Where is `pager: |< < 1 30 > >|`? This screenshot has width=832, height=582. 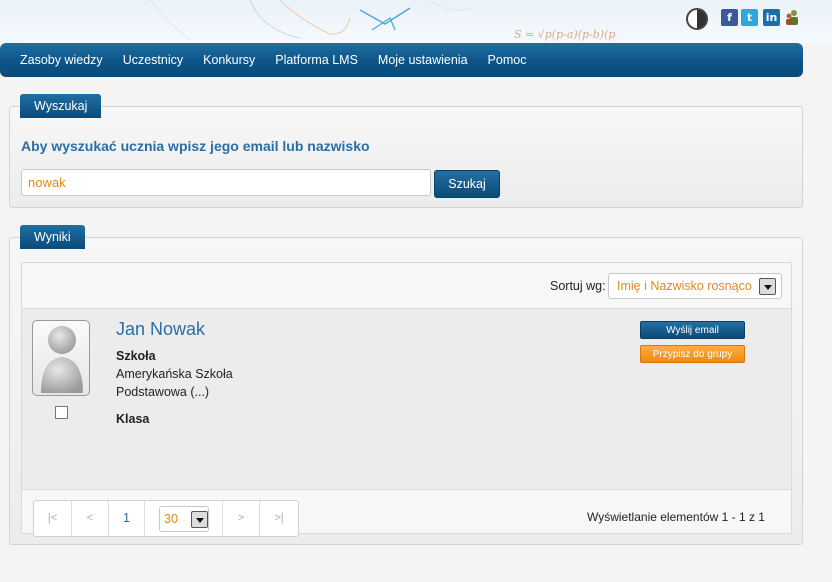
pager: |< < 1 30 > >| is located at coordinates (166, 518).